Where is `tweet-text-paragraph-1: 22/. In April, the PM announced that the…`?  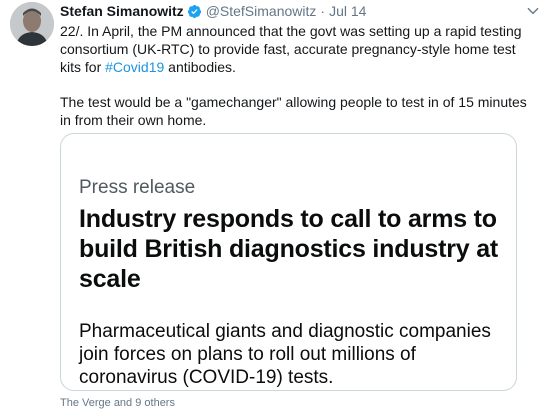 tweet-text-paragraph-1: 22/. In April, the PM announced that the… is located at coordinates (295, 49).